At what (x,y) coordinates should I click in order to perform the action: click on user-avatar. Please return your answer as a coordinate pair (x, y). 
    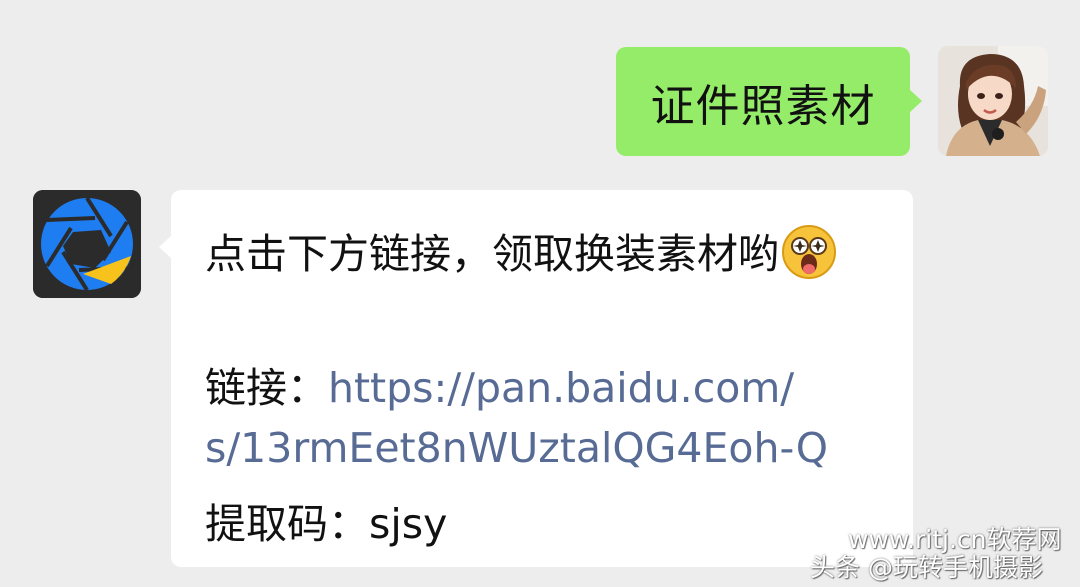
    Looking at the image, I should click on (993, 101).